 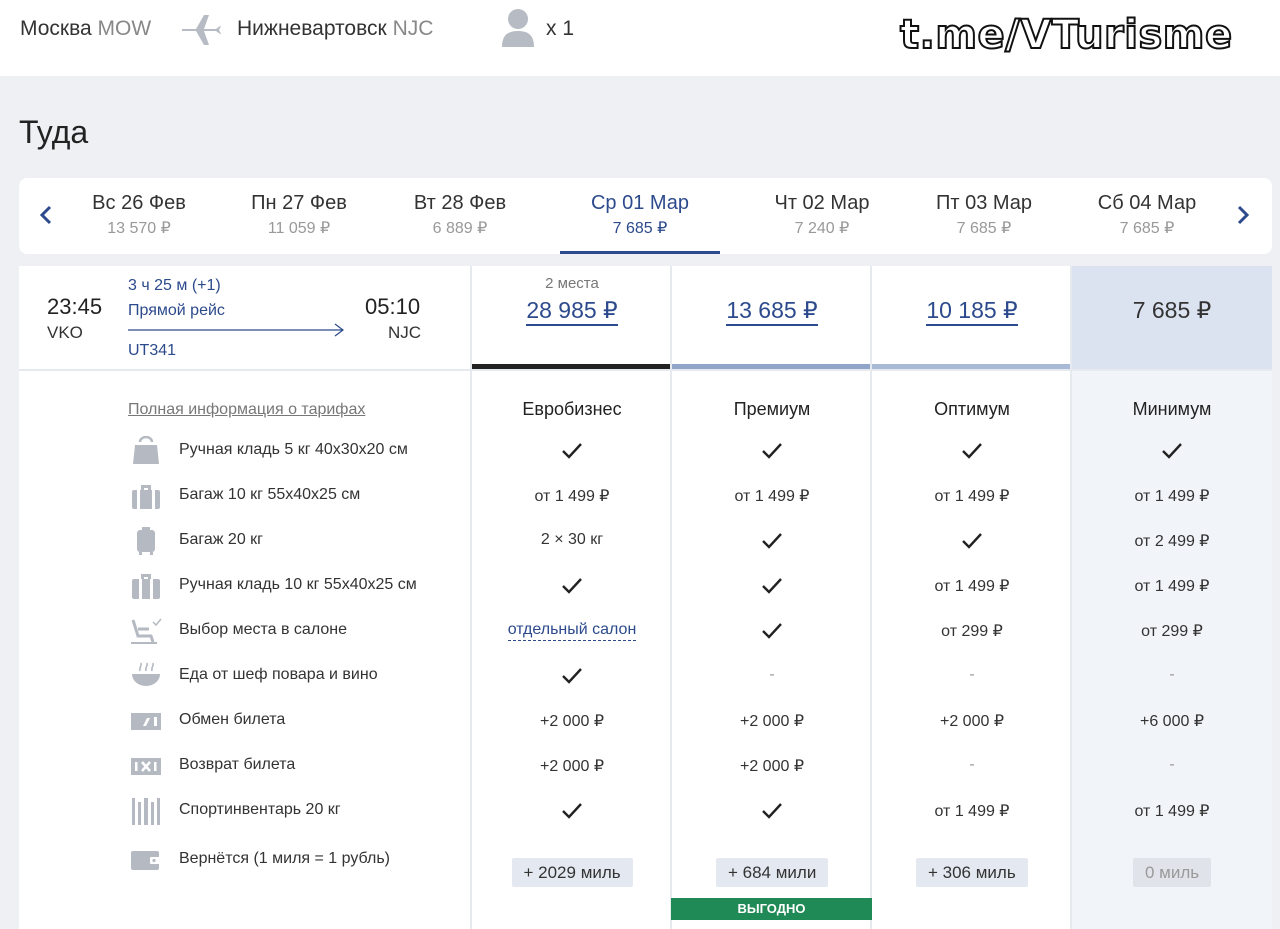 I want to click on date-tab: Пт 03 Мар 7 685 ₽, so click(x=984, y=216).